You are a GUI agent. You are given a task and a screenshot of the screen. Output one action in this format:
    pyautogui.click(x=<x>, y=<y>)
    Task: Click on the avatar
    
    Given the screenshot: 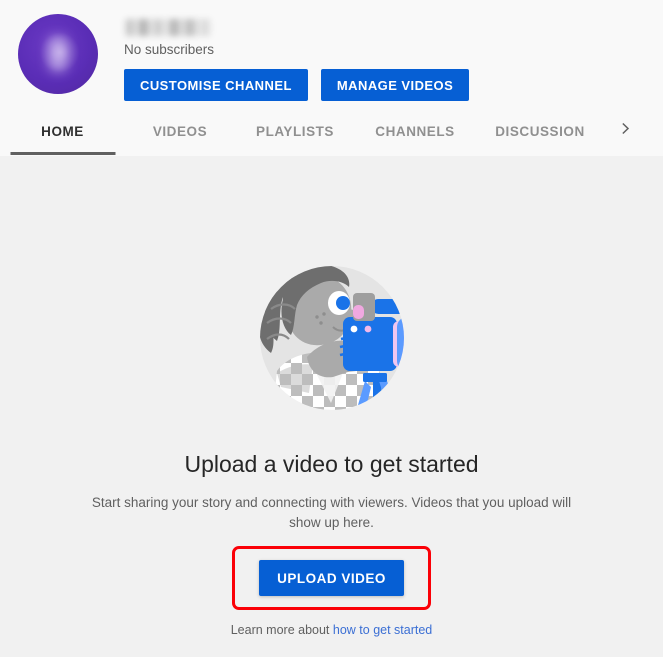 What is the action you would take?
    pyautogui.click(x=58, y=54)
    